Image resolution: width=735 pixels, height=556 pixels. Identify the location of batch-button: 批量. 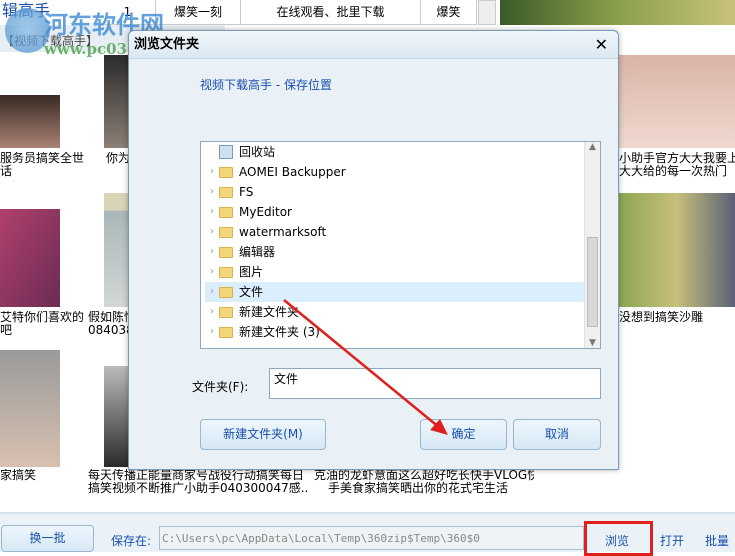
(717, 540).